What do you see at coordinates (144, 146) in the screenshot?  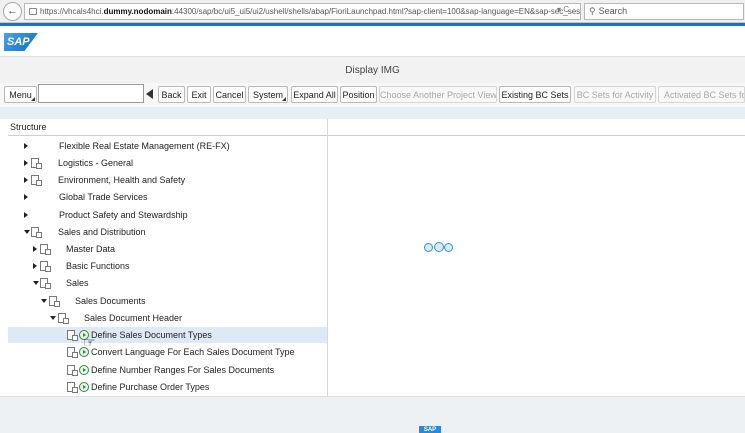 I see `tree-node-label: Flexible Real Estate Management (RE-FX)` at bounding box center [144, 146].